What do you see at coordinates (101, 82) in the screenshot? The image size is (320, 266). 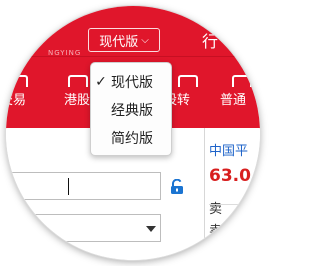 I see `check-icon: ✓` at bounding box center [101, 82].